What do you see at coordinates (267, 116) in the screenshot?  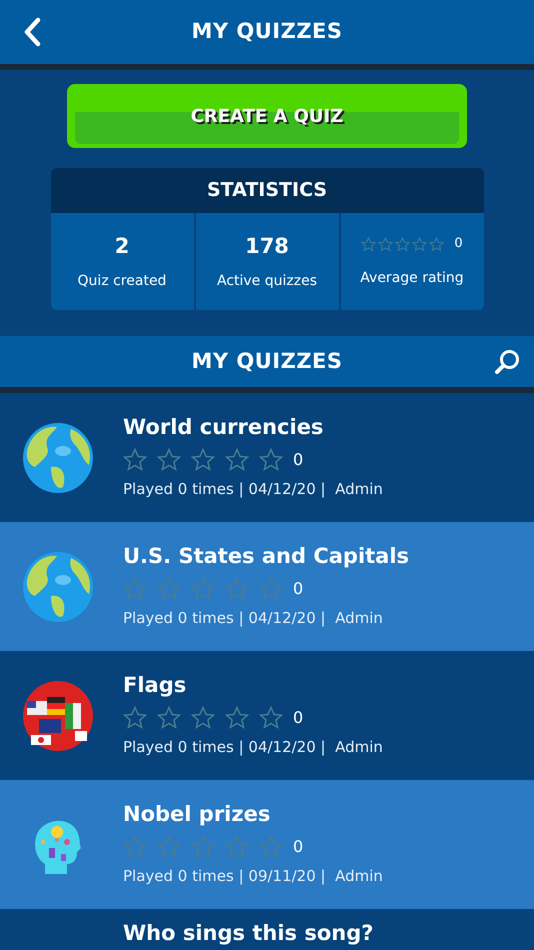 I see `create-quiz-button: CREATE A QUIZ` at bounding box center [267, 116].